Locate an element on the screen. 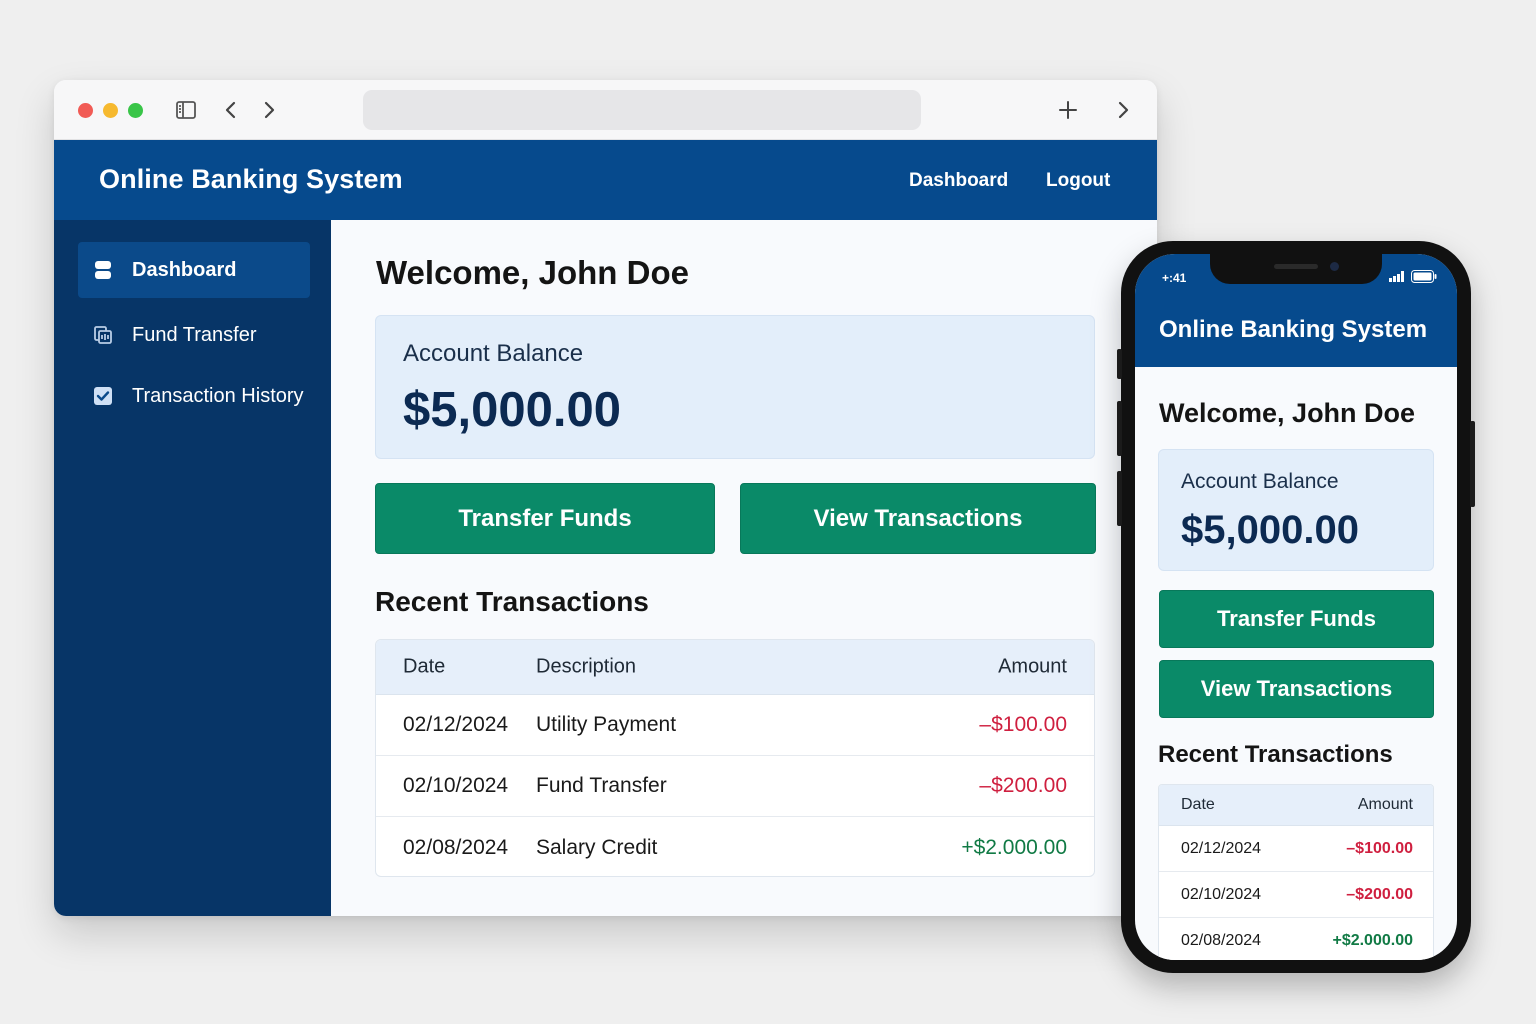 The width and height of the screenshot is (1536, 1024). battery-icon is located at coordinates (1424, 276).